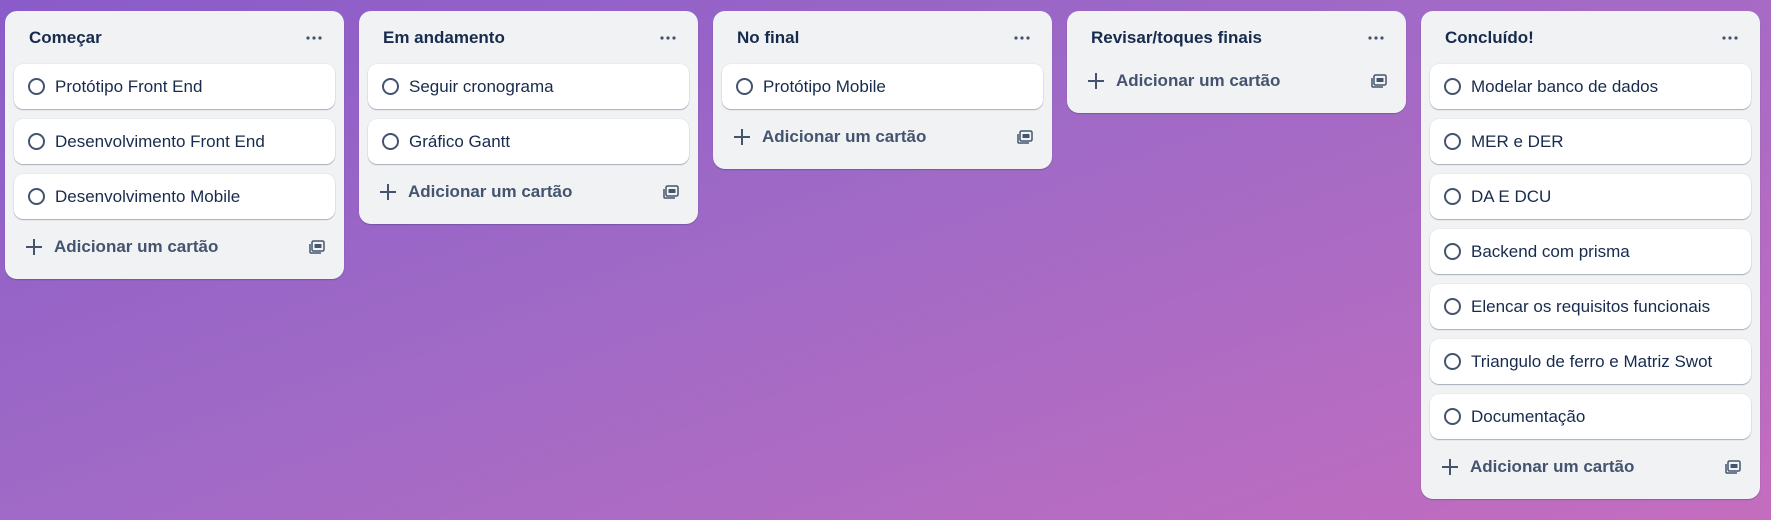 The height and width of the screenshot is (520, 1771). I want to click on card: Backend com prisma, so click(1590, 251).